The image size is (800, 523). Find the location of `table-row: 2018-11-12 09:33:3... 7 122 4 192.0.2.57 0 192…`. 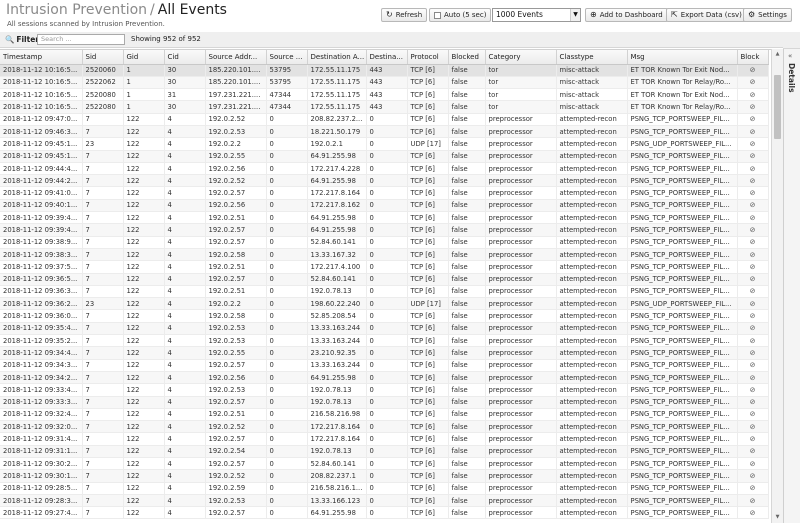

table-row: 2018-11-12 09:33:3... 7 122 4 192.0.2.57 0 192… is located at coordinates (384, 402).